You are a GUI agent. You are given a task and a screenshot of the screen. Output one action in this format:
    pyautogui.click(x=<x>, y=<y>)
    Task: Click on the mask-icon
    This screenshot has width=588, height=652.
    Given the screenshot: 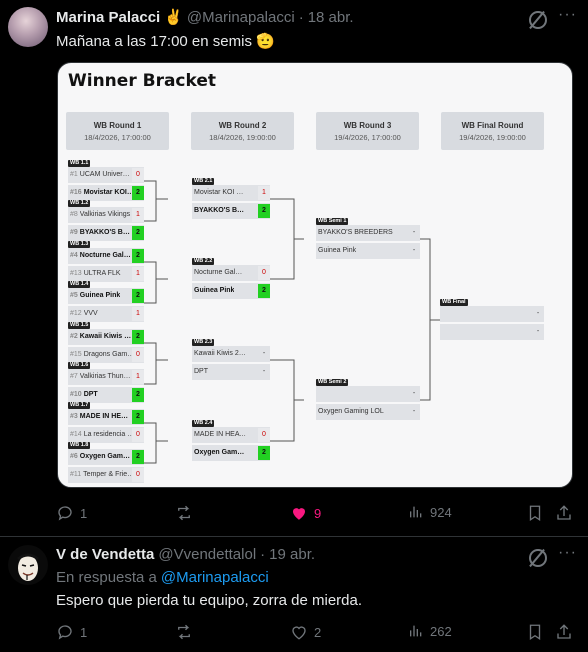 What is the action you would take?
    pyautogui.click(x=28, y=567)
    